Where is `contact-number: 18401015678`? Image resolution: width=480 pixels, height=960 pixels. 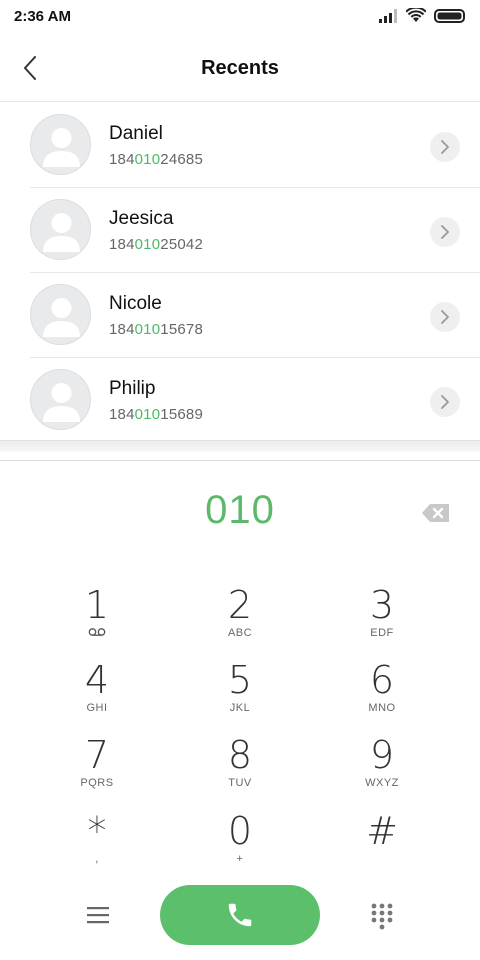
contact-number: 18401015678 is located at coordinates (156, 329).